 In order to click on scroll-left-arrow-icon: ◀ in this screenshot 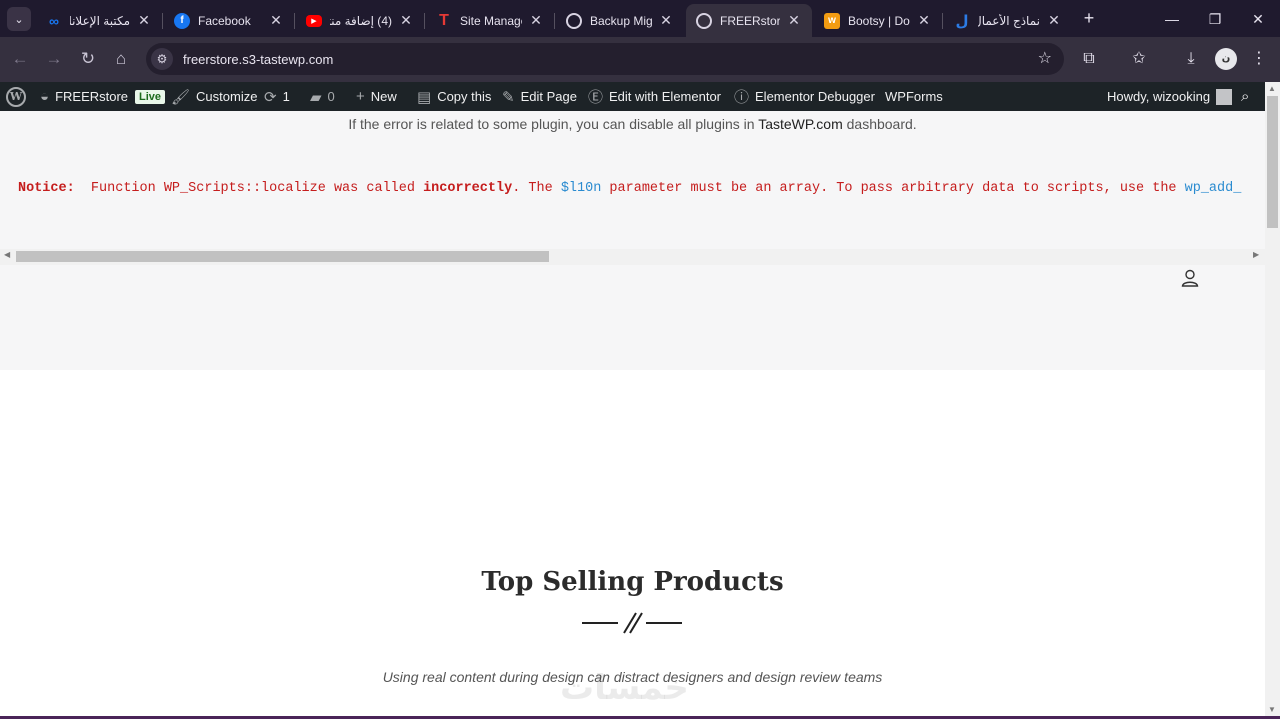, I will do `click(7, 254)`.